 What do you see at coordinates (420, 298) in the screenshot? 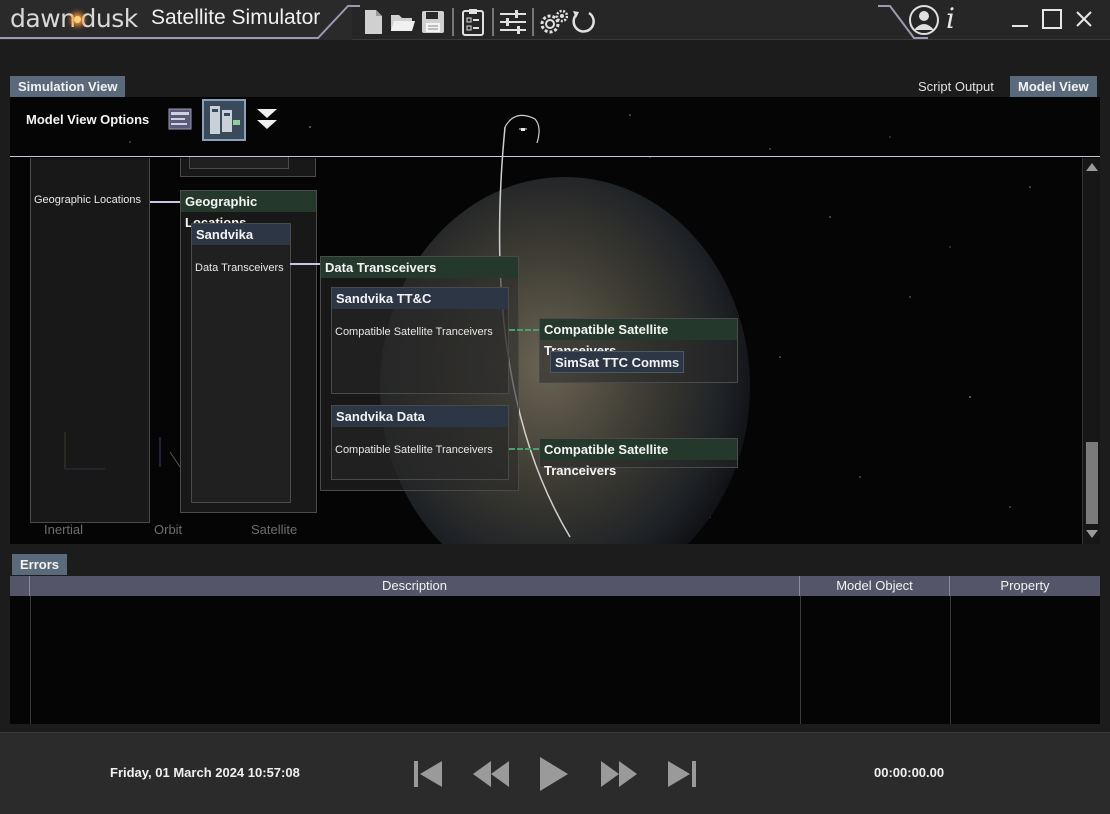
I see `sandvika-ttc-title: Sandvika TT&C` at bounding box center [420, 298].